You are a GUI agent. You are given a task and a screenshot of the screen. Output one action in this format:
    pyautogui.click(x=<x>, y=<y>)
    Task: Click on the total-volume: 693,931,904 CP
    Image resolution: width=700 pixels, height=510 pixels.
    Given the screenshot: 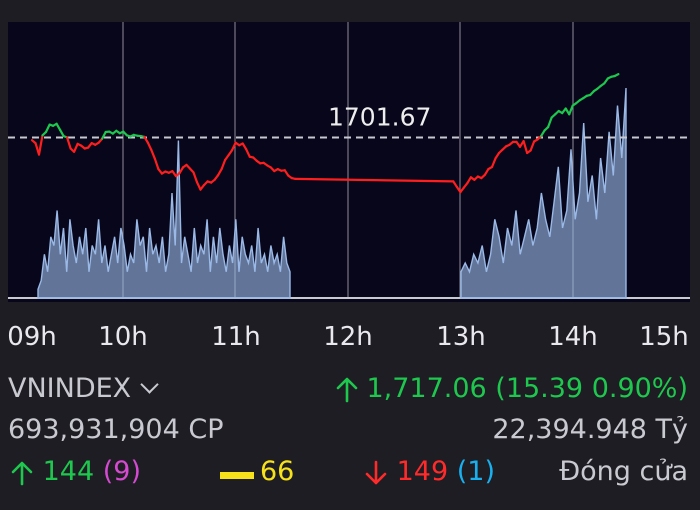 What is the action you would take?
    pyautogui.click(x=116, y=429)
    